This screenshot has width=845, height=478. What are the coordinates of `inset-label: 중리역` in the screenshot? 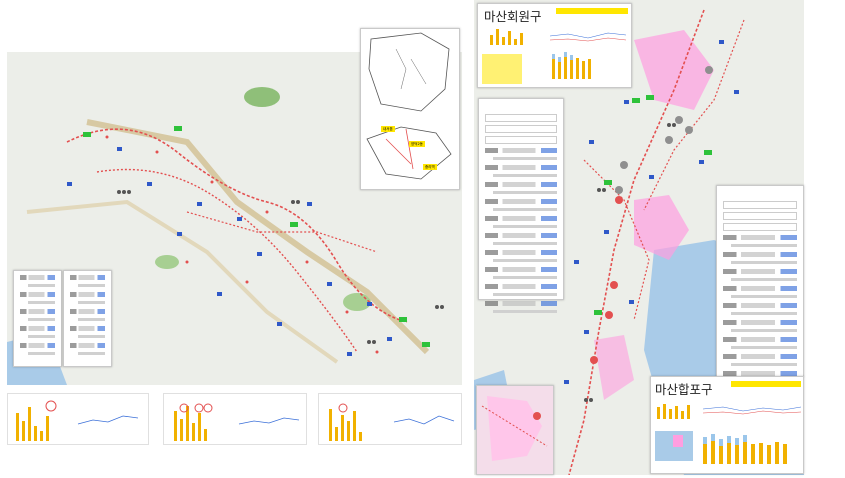 It's located at (430, 167).